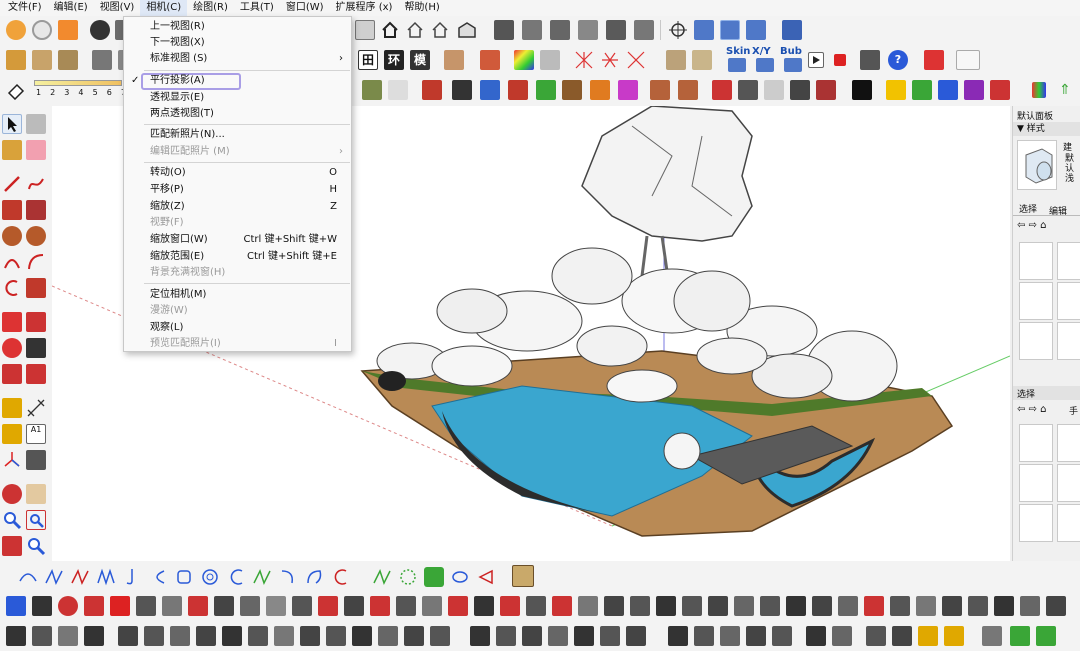 This screenshot has height=651, width=1080. What do you see at coordinates (394, 60) in the screenshot?
I see `huan-button: 环` at bounding box center [394, 60].